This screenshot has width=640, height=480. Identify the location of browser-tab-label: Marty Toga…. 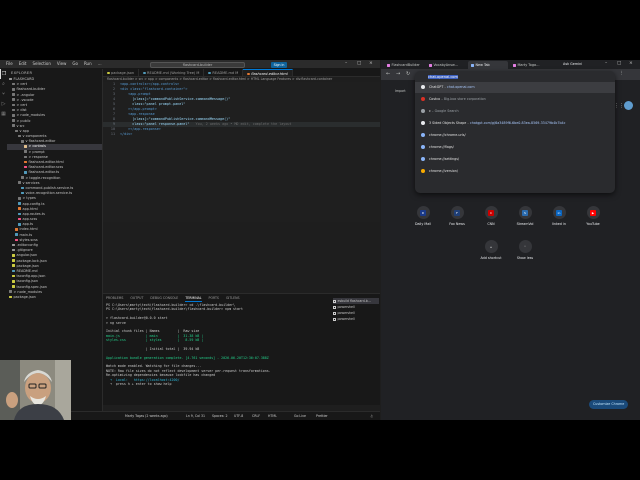
(528, 65).